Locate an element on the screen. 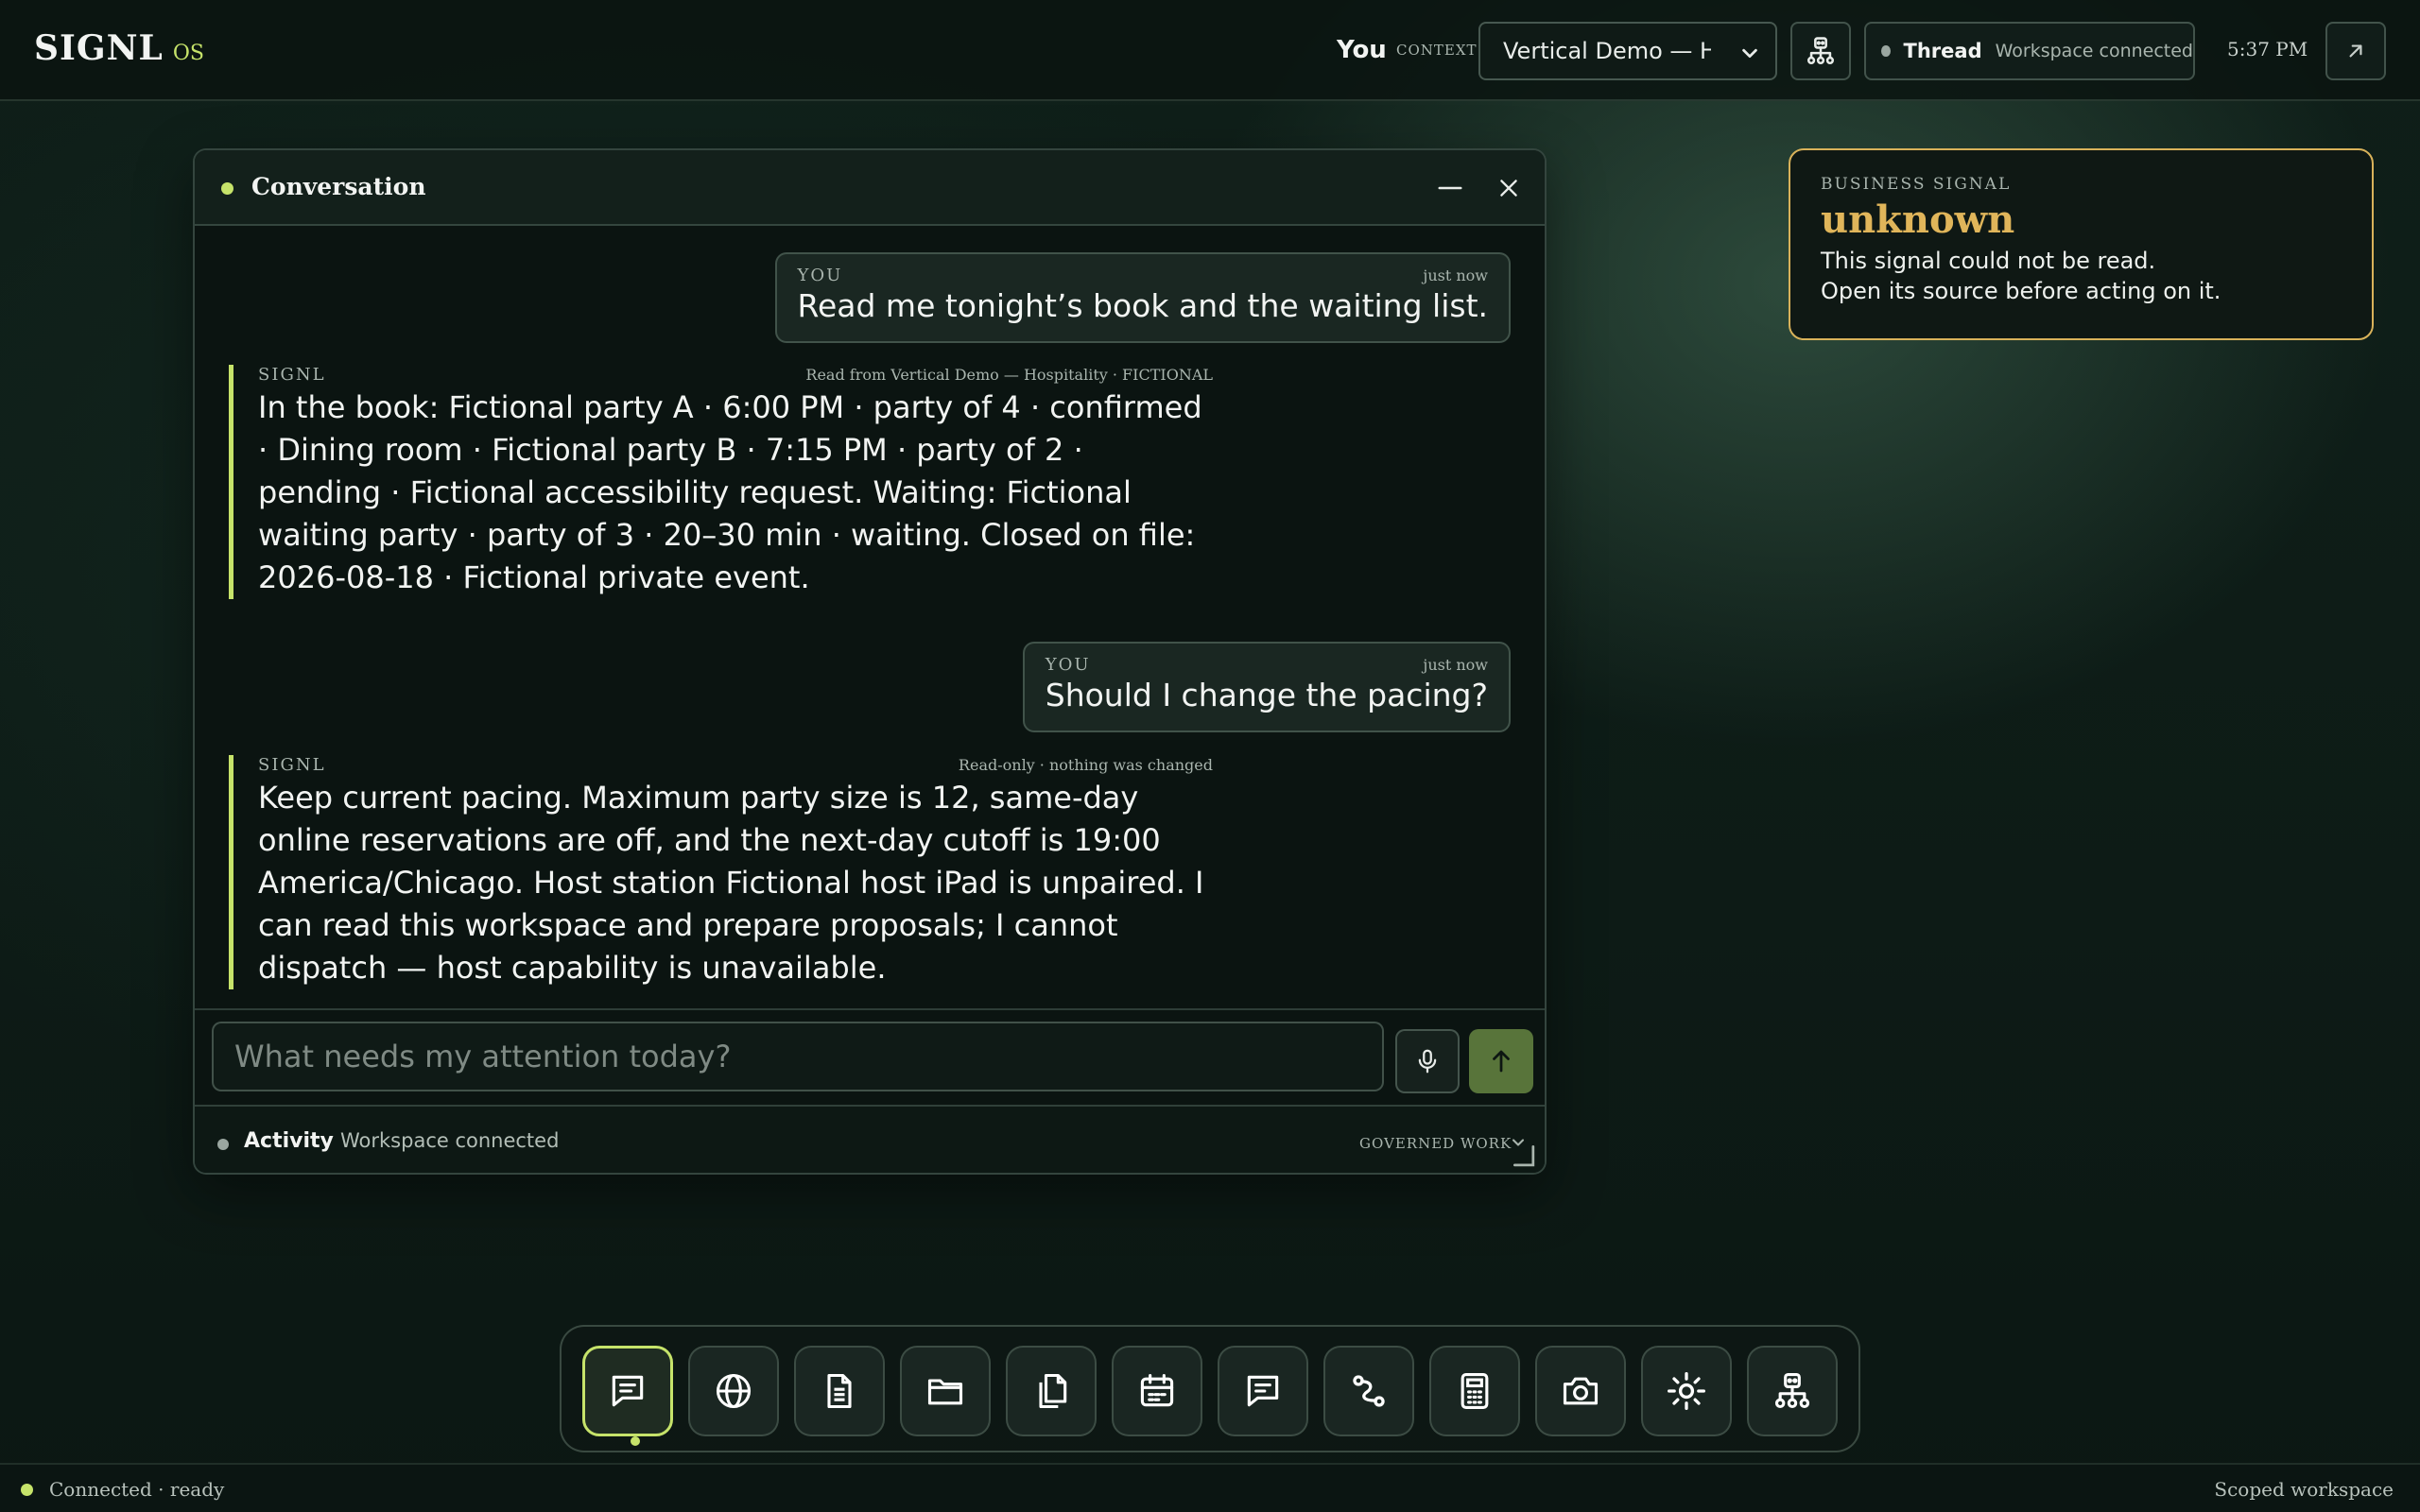 This screenshot has width=2420, height=1512. signal-description-line: This signal could not be read. is located at coordinates (1989, 261).